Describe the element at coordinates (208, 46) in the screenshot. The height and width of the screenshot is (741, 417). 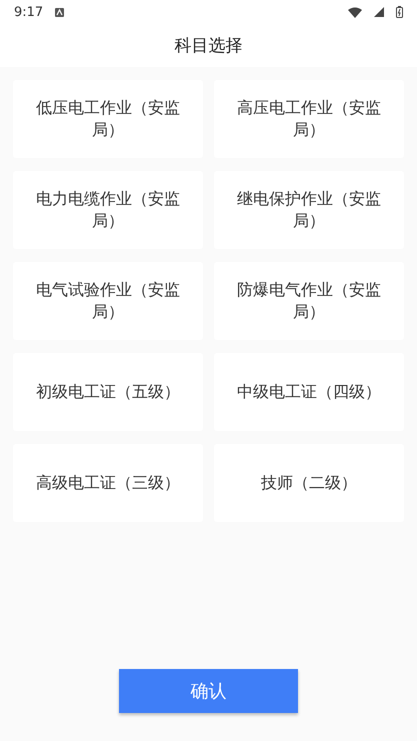
I see `page-title: 科目选择` at that location.